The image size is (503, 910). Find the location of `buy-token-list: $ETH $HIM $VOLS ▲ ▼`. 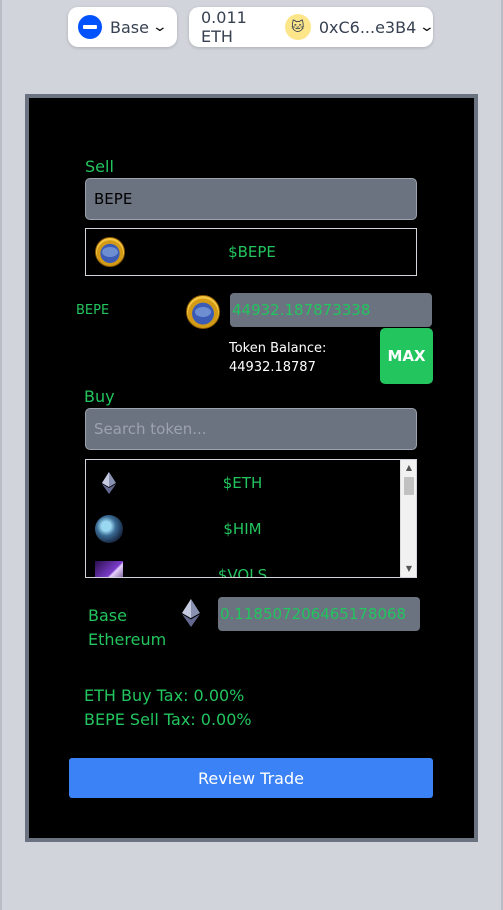

buy-token-list: $ETH $HIM $VOLS ▲ ▼ is located at coordinates (251, 518).